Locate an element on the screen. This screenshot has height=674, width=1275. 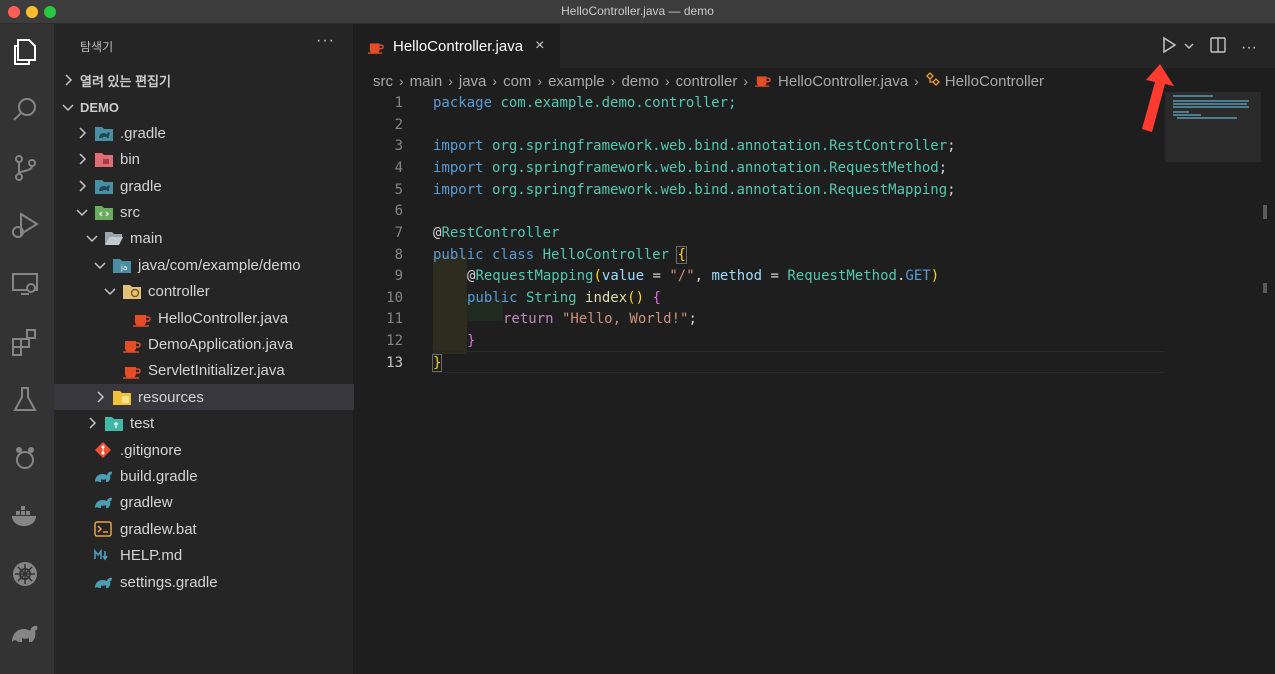
line-number: 9 is located at coordinates (398, 276).